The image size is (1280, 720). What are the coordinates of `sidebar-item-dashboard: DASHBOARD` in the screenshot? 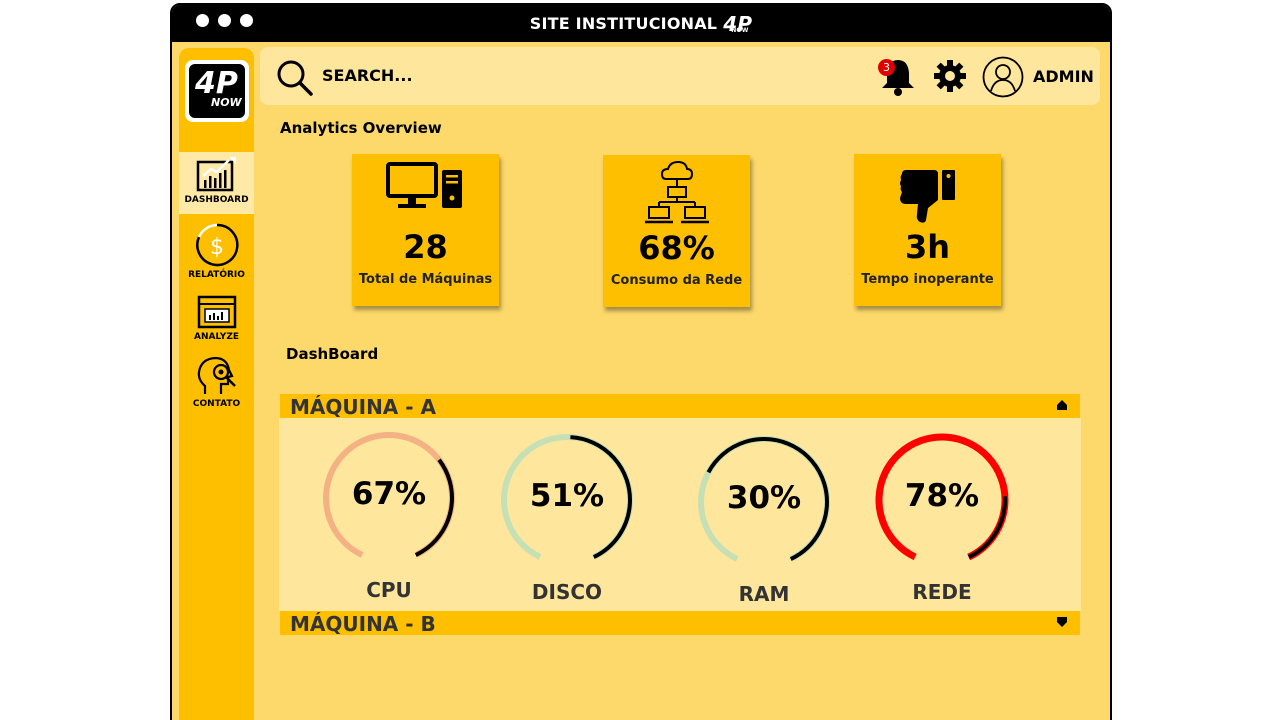 It's located at (216, 183).